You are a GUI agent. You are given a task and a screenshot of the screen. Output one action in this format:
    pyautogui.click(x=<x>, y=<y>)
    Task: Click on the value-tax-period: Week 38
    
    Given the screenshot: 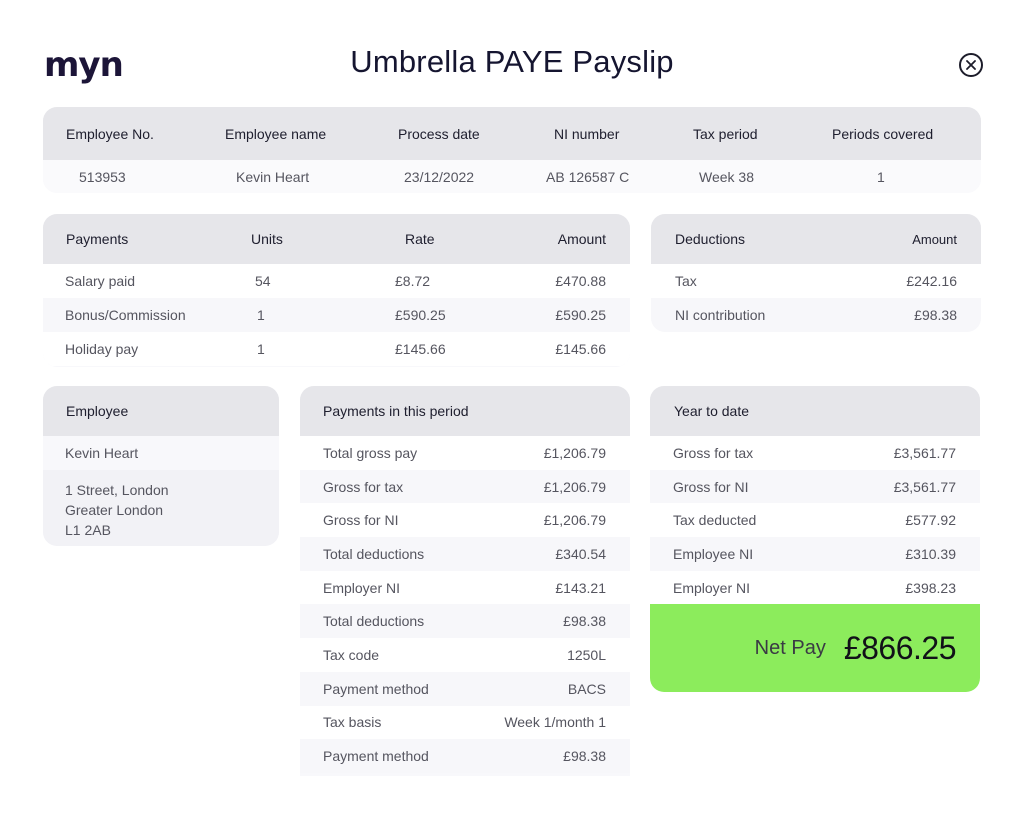 What is the action you would take?
    pyautogui.click(x=726, y=176)
    